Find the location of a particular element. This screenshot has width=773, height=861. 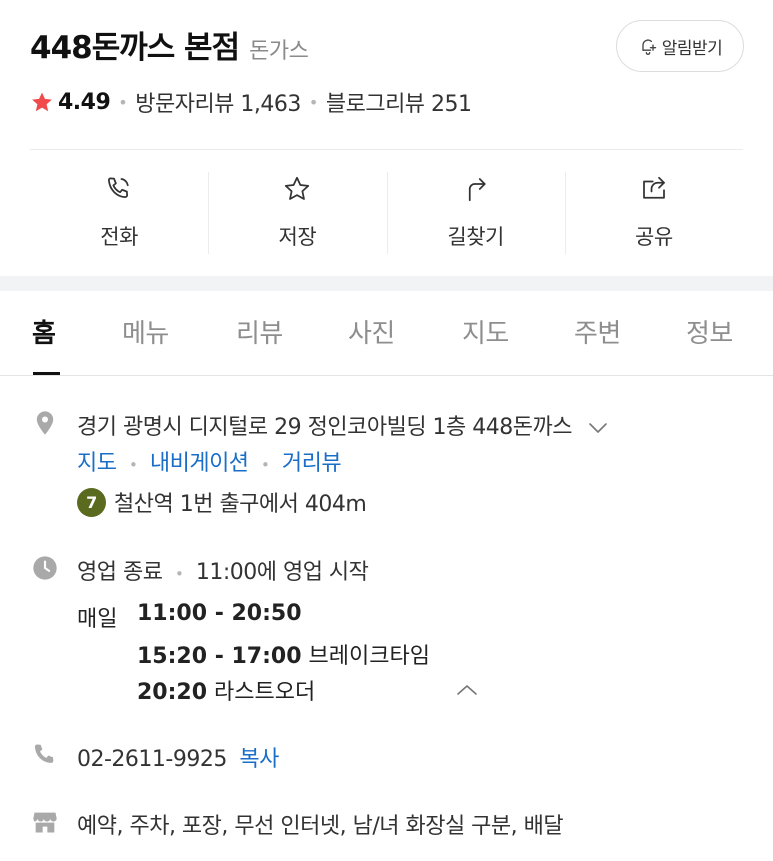

tab-bar: 홈 메뉴 리뷰 사진 지도 주변 정보 is located at coordinates (386, 333).